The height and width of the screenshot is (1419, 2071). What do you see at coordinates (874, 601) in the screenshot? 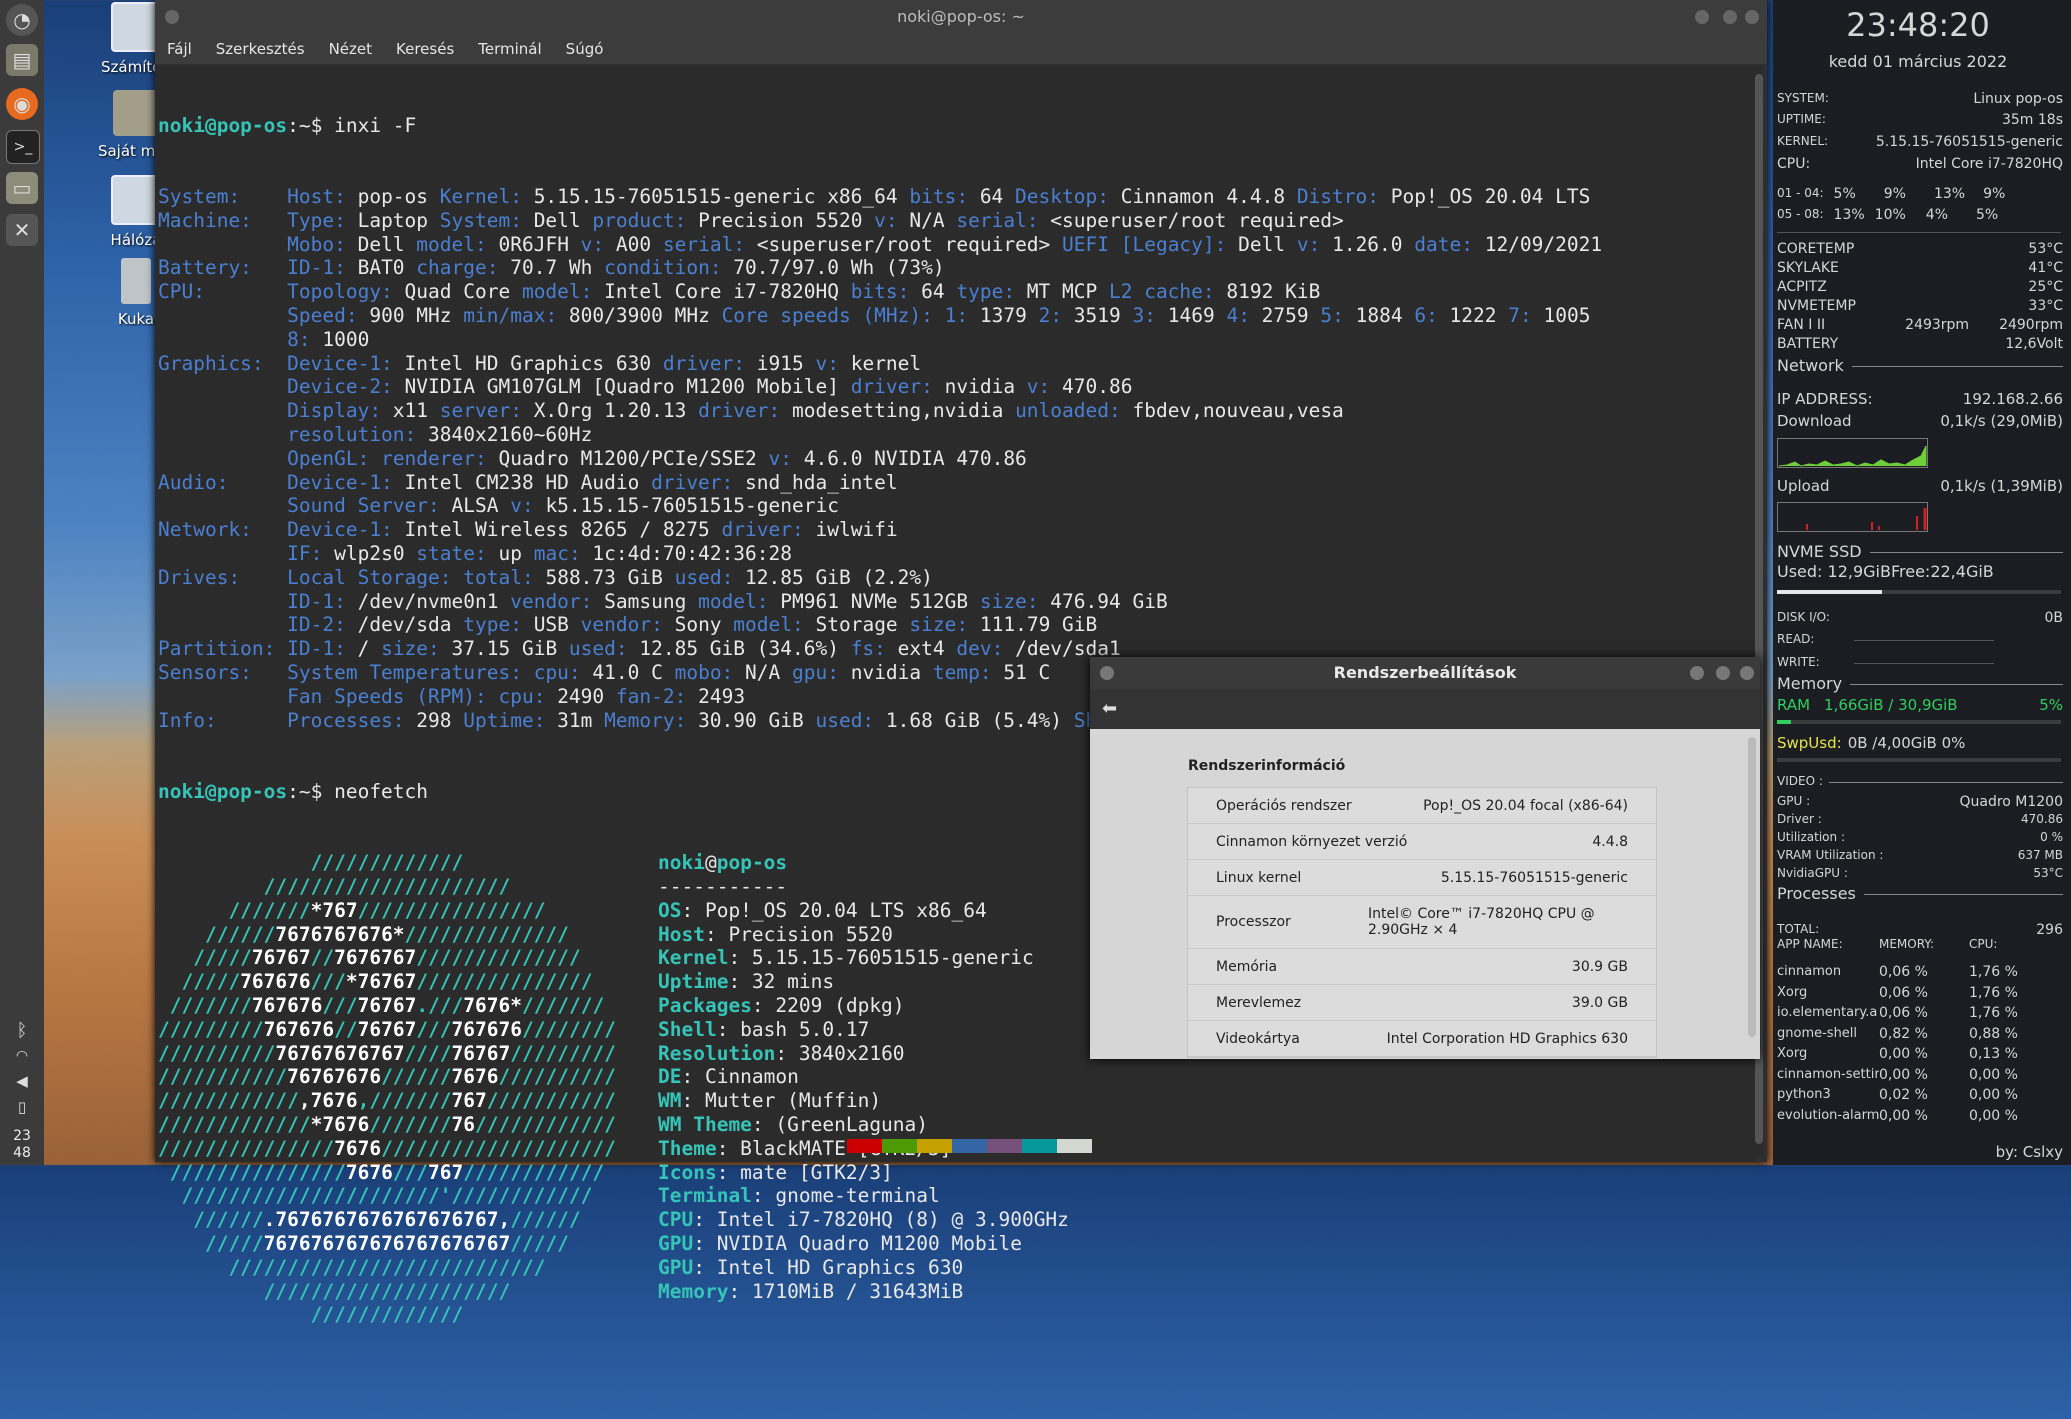
I see `inxi-value: PM961 NVMe 512GB` at bounding box center [874, 601].